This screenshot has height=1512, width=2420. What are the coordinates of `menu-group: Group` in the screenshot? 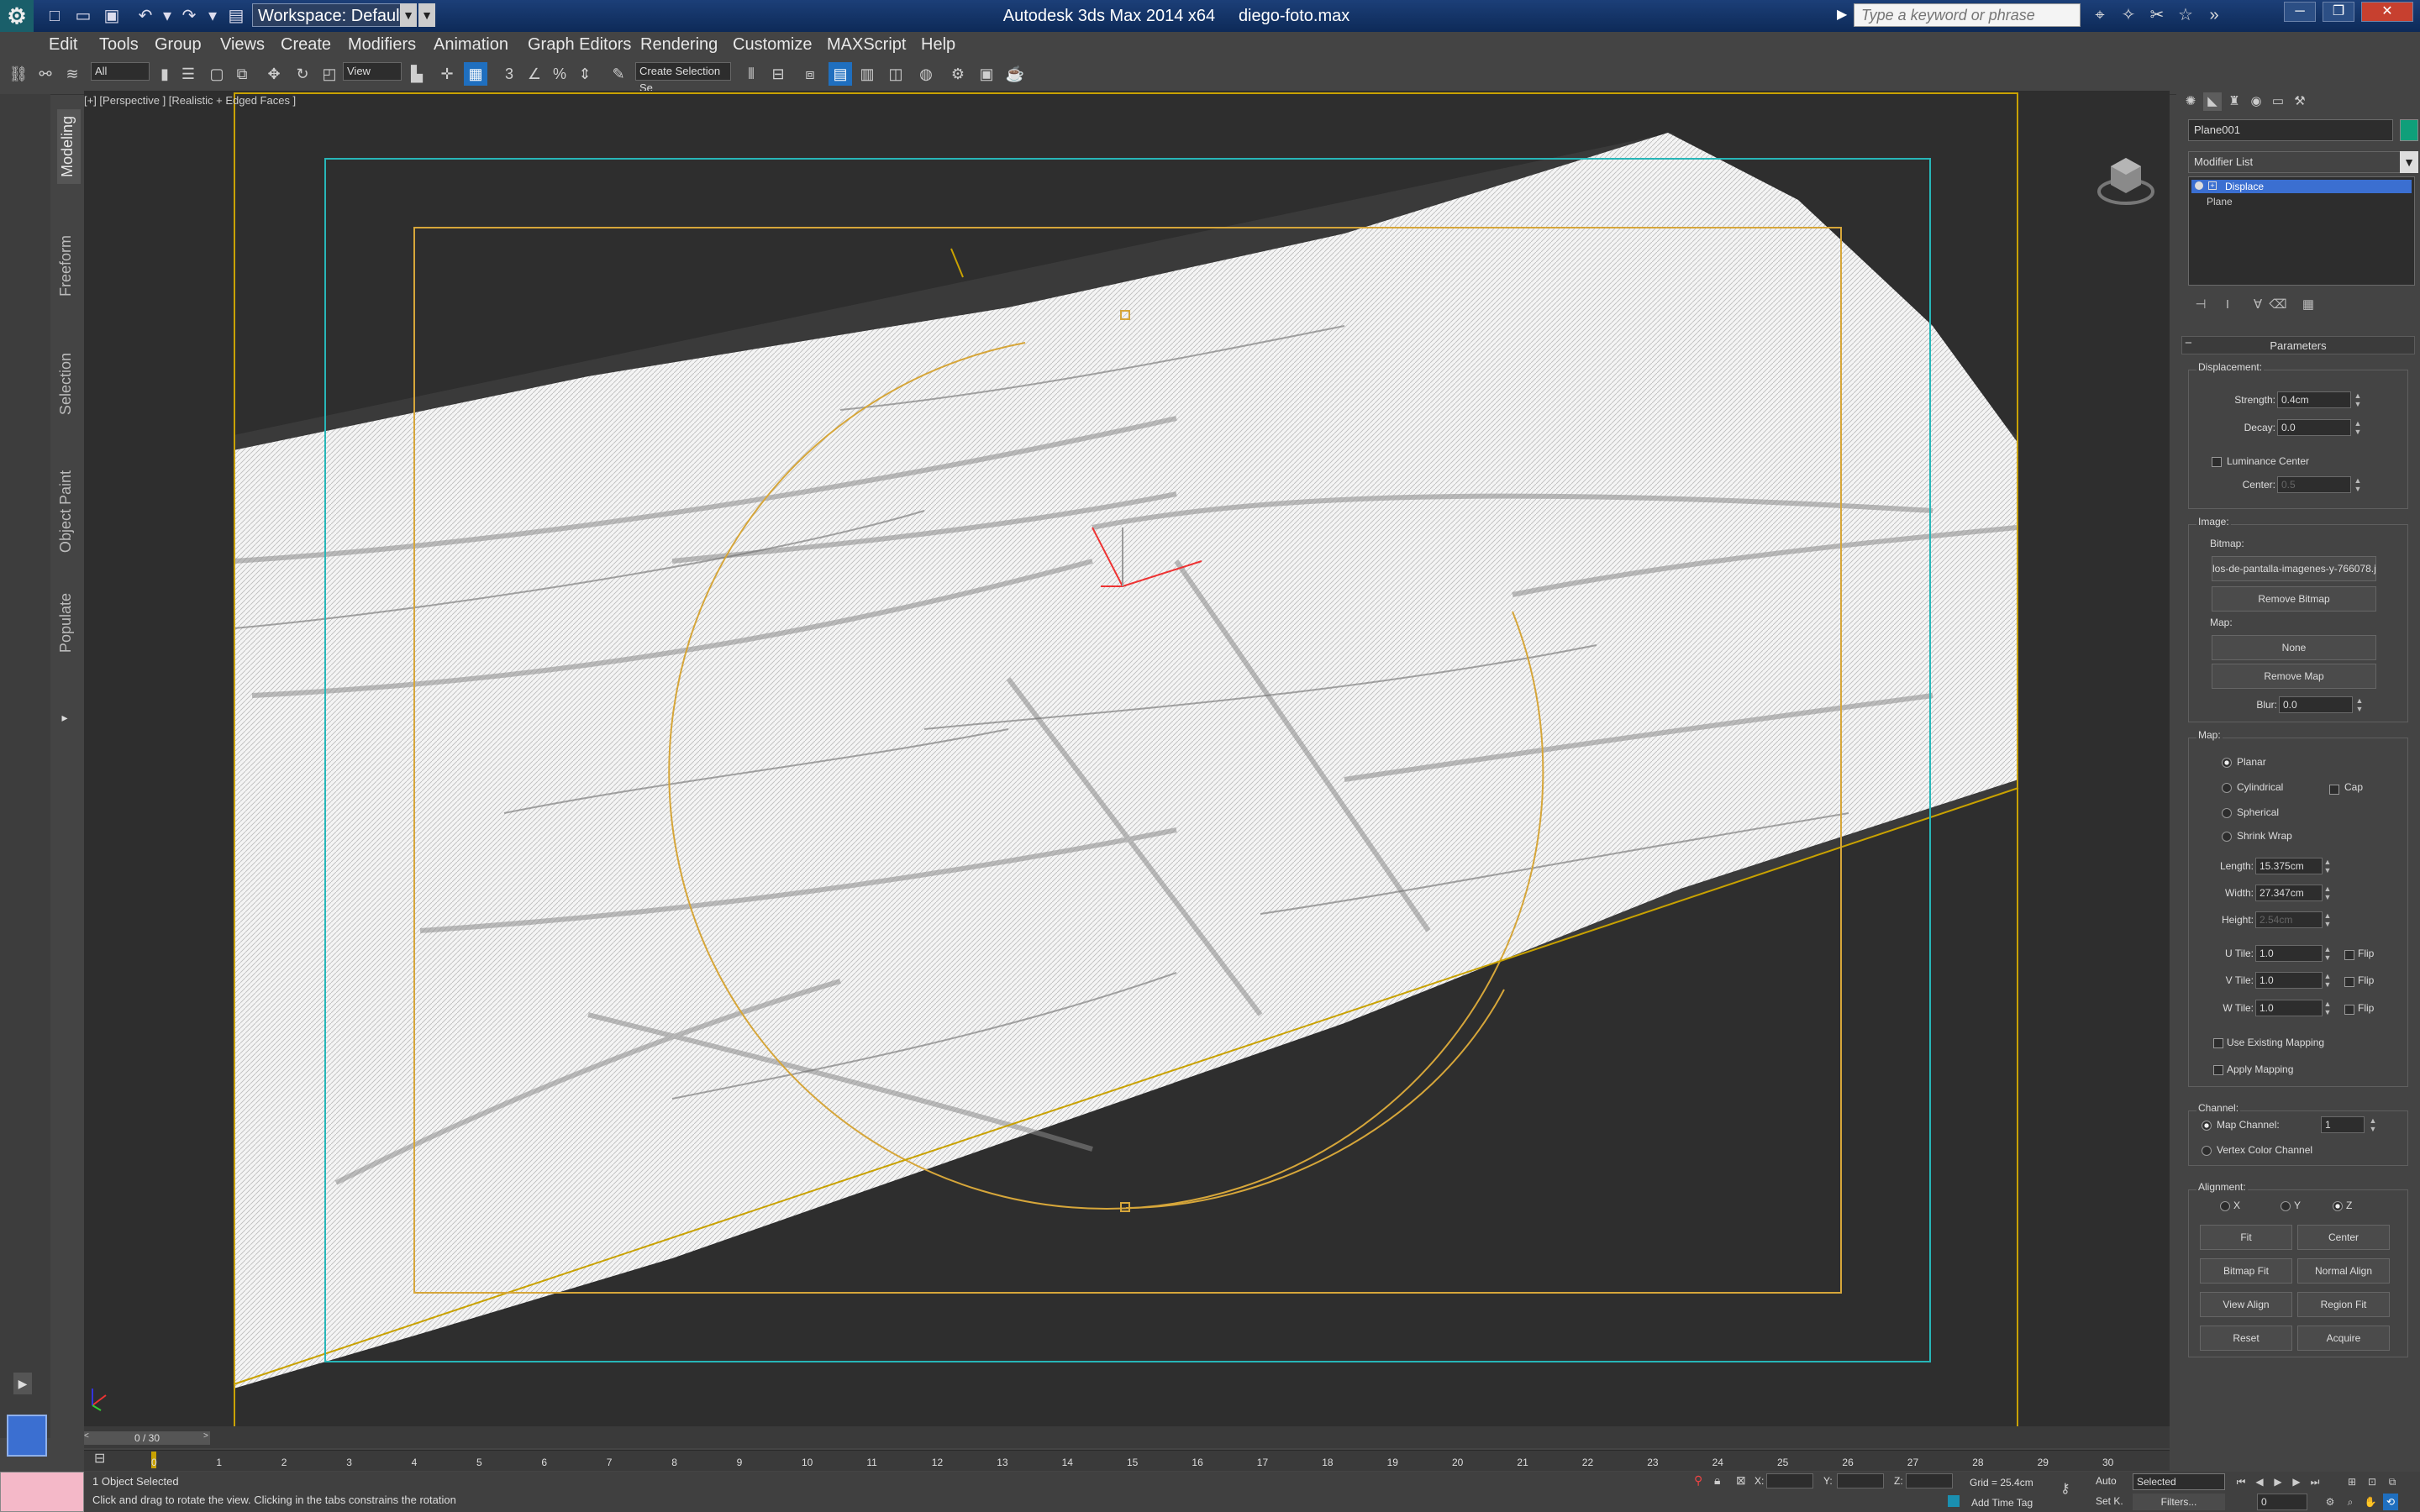 It's located at (178, 44).